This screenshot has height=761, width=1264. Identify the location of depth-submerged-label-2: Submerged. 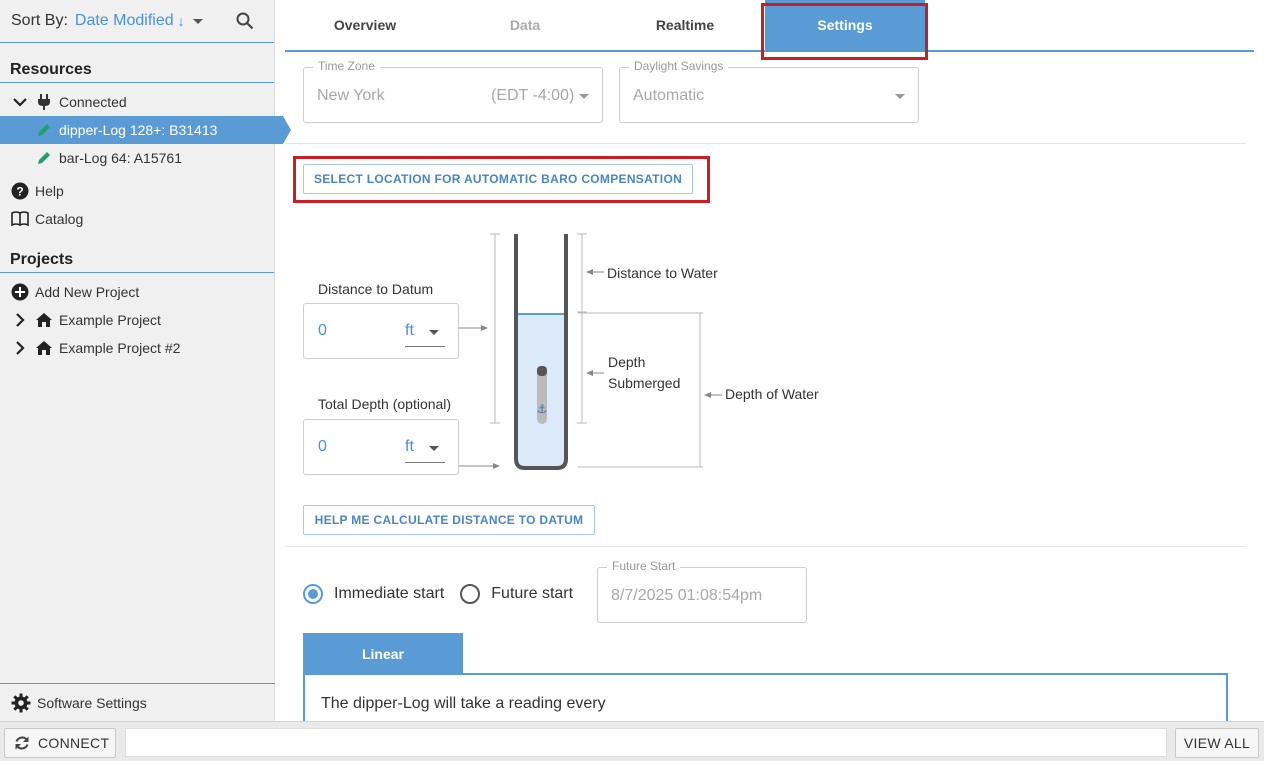
(644, 383).